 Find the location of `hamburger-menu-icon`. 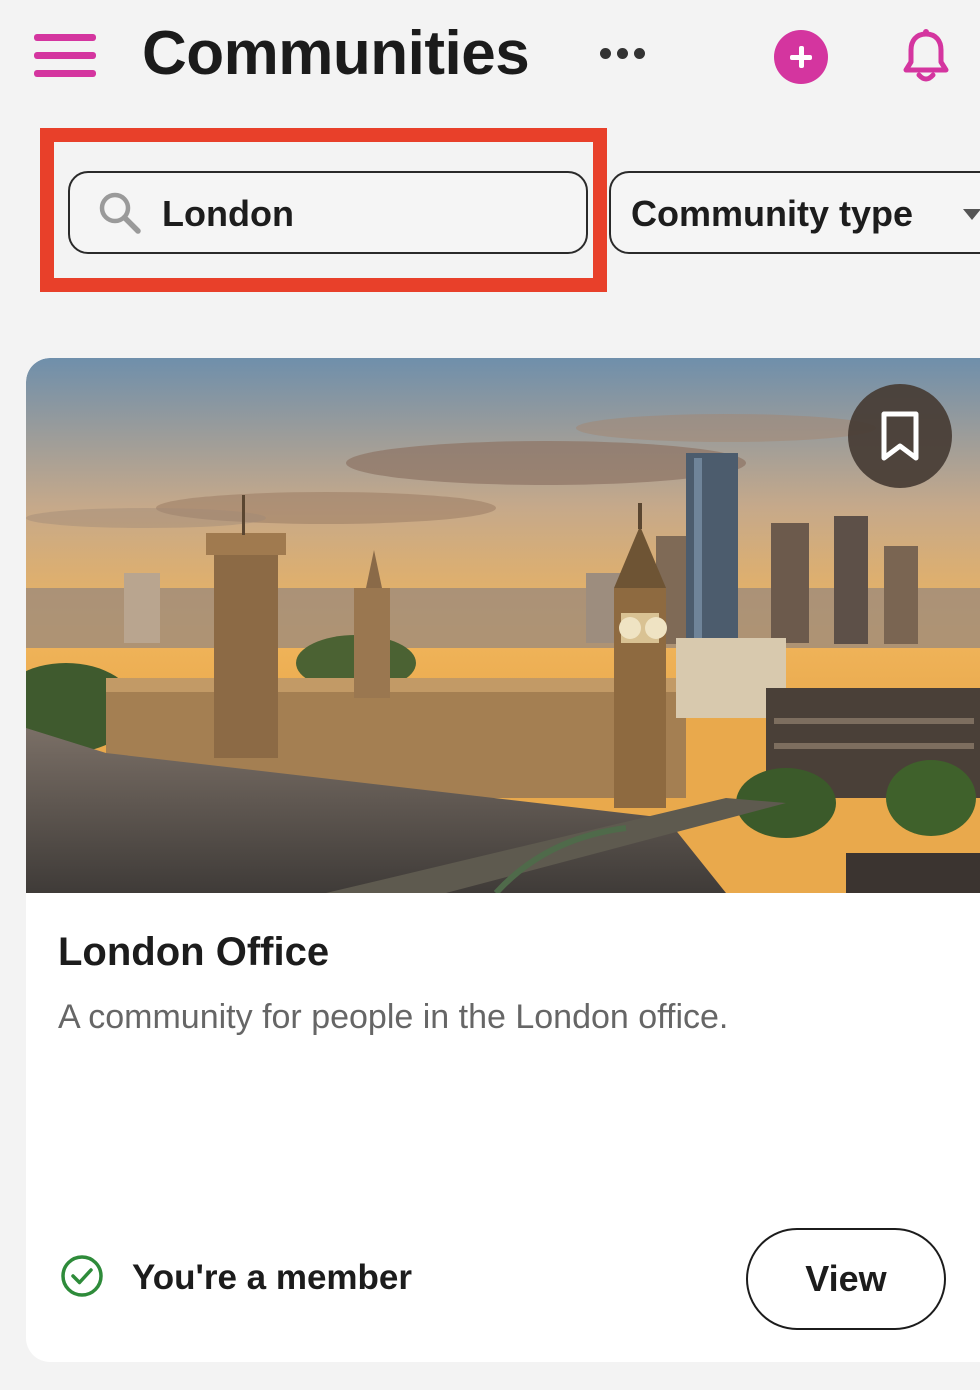

hamburger-menu-icon is located at coordinates (65, 56).